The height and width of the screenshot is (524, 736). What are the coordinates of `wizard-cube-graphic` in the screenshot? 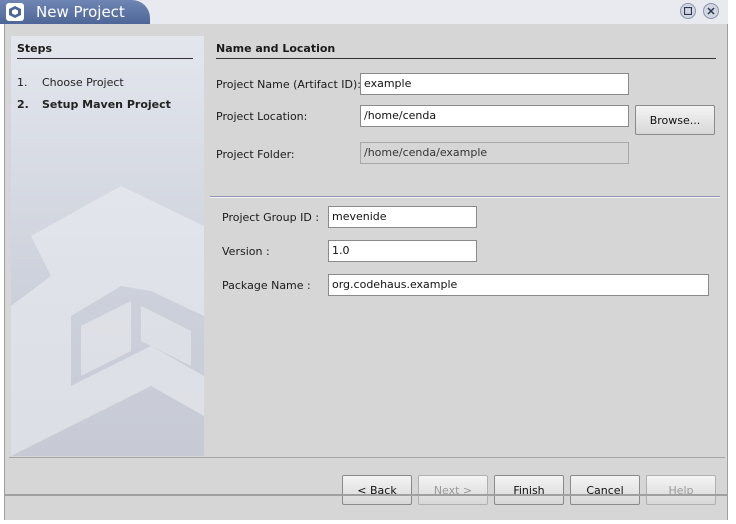 It's located at (107, 321).